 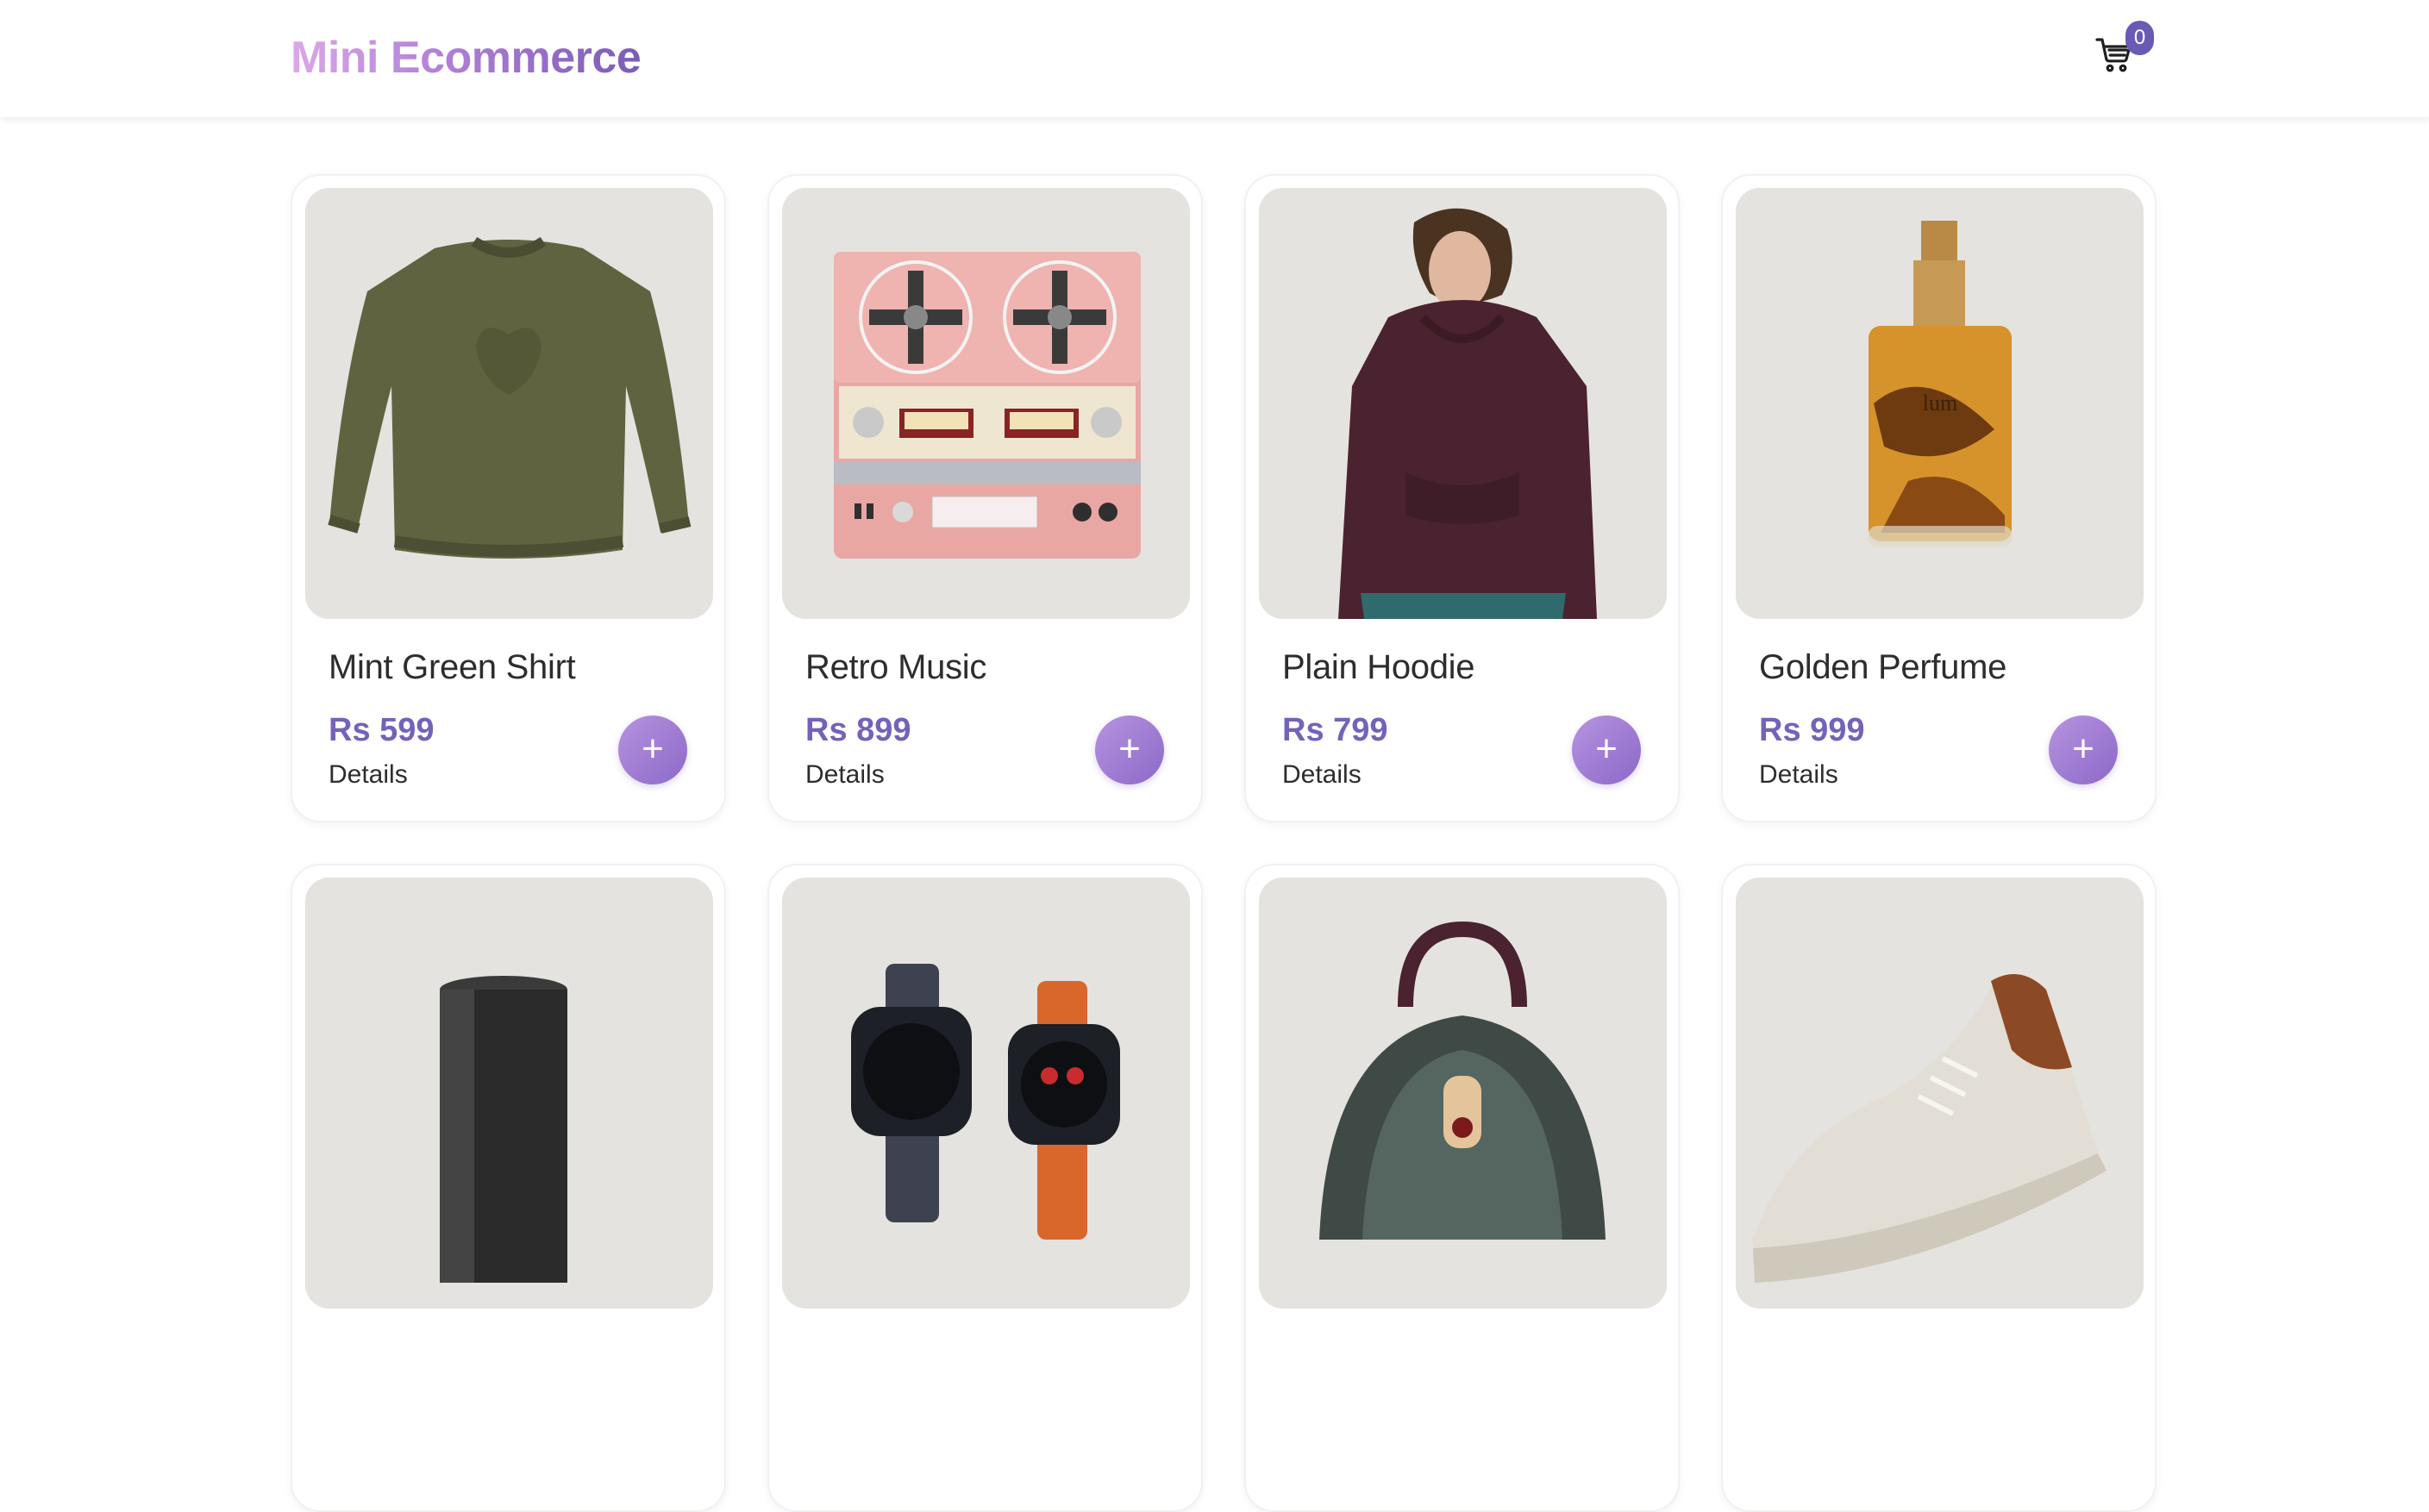 What do you see at coordinates (509, 403) in the screenshot?
I see `sweater-image` at bounding box center [509, 403].